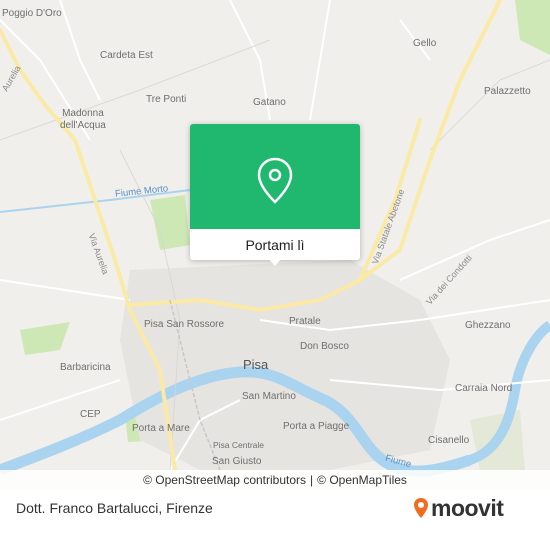 The image size is (550, 550). I want to click on map-label: Pisa San Rossore, so click(184, 324).